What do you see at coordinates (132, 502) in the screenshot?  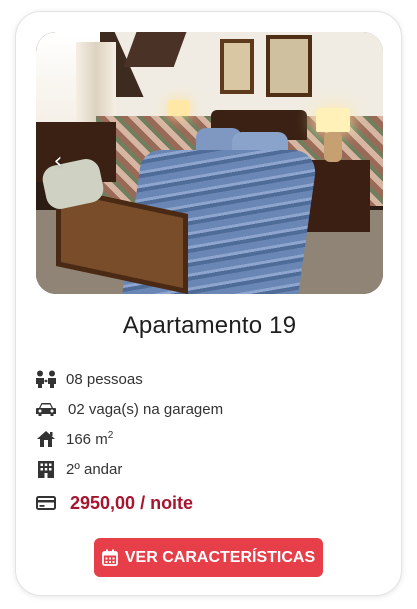 I see `price-text: 2950,00 / noite` at bounding box center [132, 502].